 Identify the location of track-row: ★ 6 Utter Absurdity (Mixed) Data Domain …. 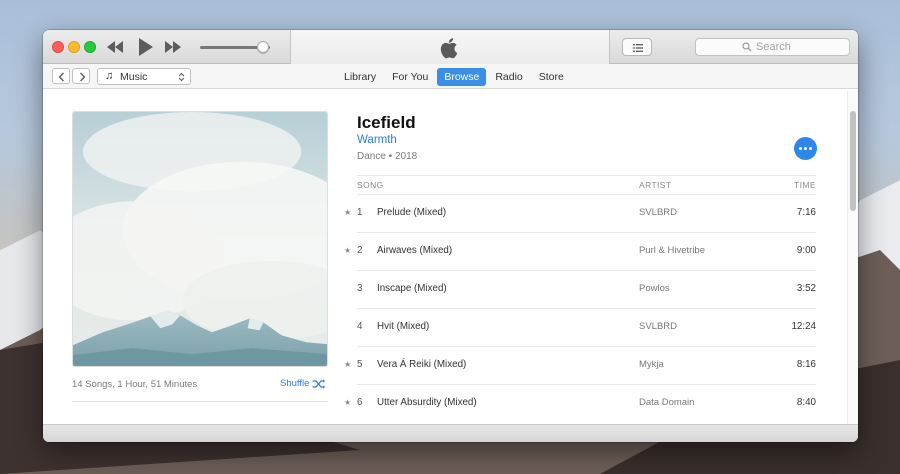
(579, 404).